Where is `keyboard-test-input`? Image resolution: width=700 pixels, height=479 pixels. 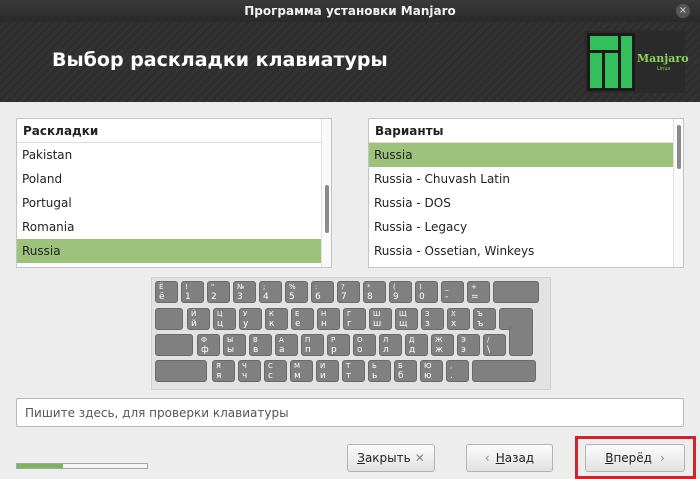
keyboard-test-input is located at coordinates (350, 412).